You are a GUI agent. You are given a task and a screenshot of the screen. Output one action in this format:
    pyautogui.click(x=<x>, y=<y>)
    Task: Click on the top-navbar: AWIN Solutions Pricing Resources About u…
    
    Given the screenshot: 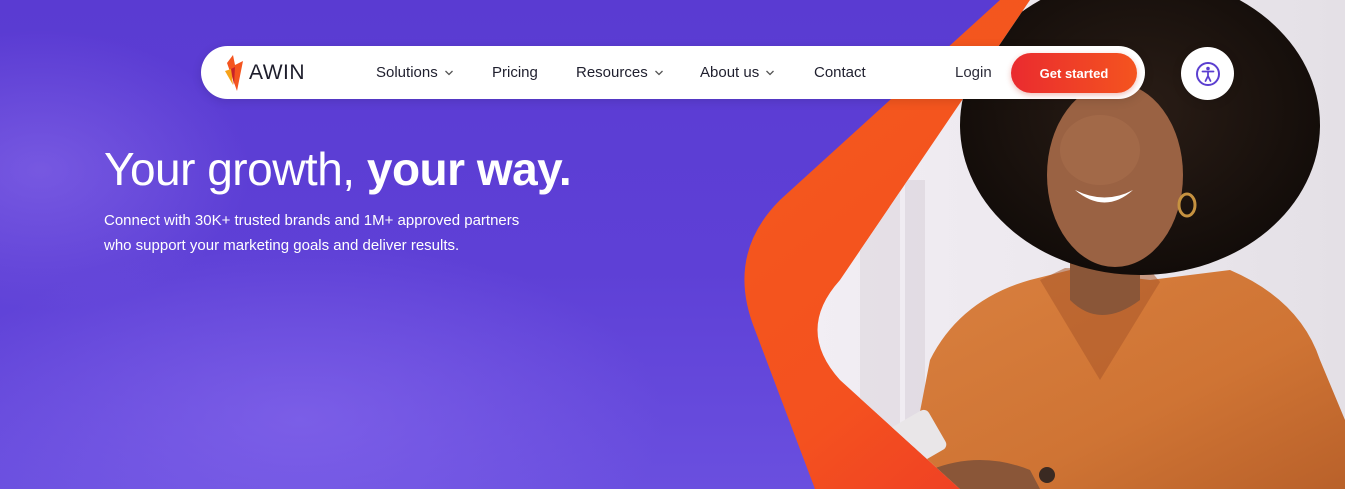 What is the action you would take?
    pyautogui.click(x=673, y=72)
    